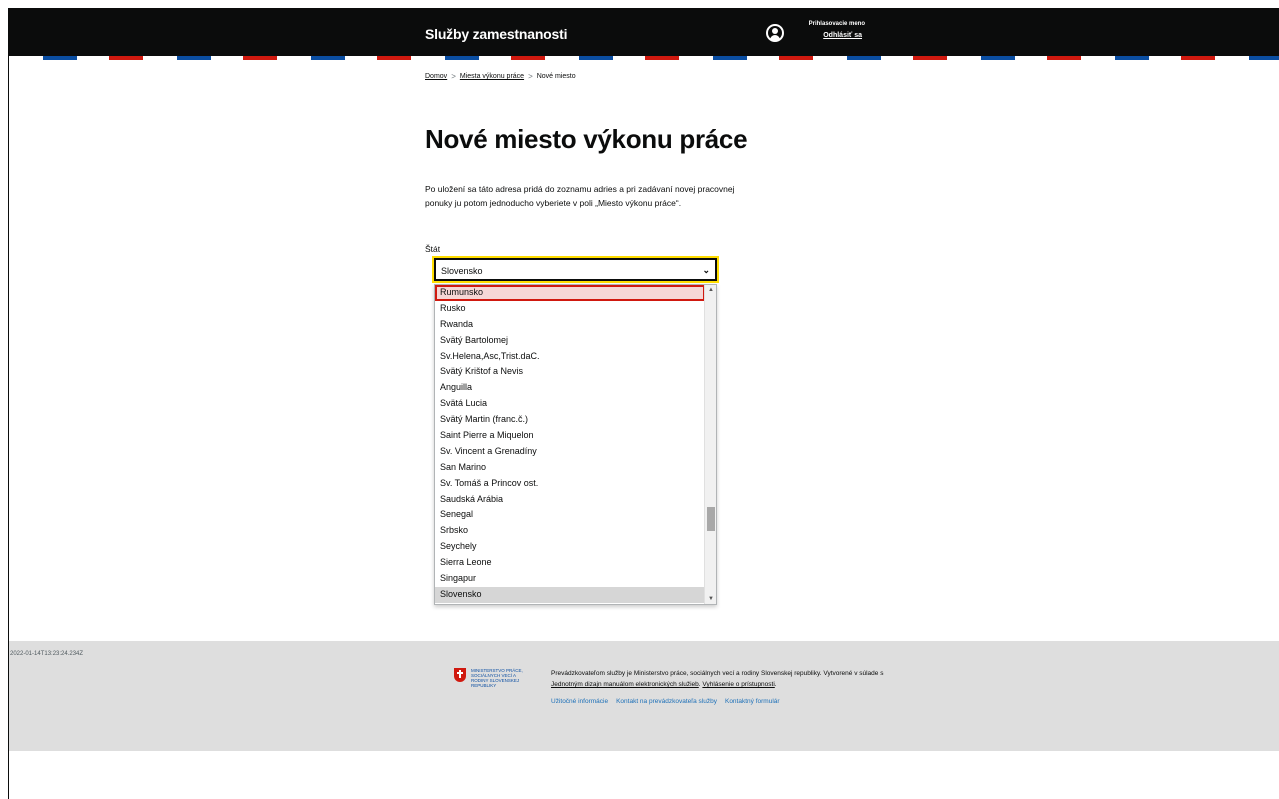  What do you see at coordinates (570, 547) in the screenshot?
I see `dropdown-option: Seychely` at bounding box center [570, 547].